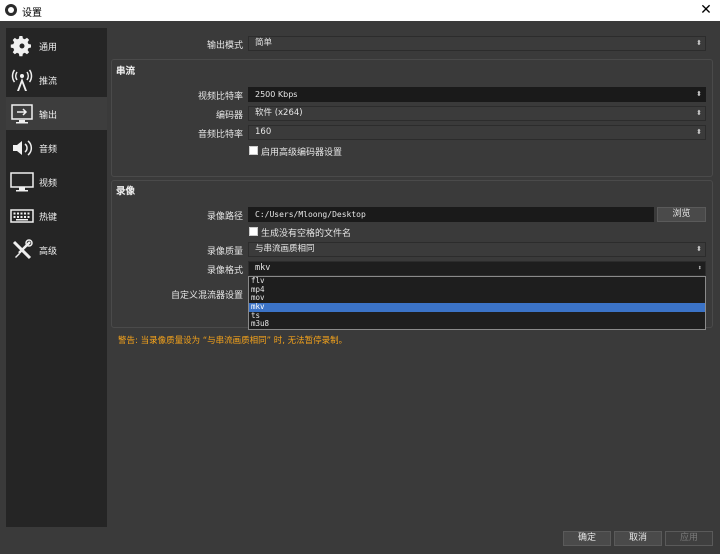 This screenshot has height=554, width=720. Describe the element at coordinates (276, 94) in the screenshot. I see `video-bitrate-value: 2500 Kbps` at that location.